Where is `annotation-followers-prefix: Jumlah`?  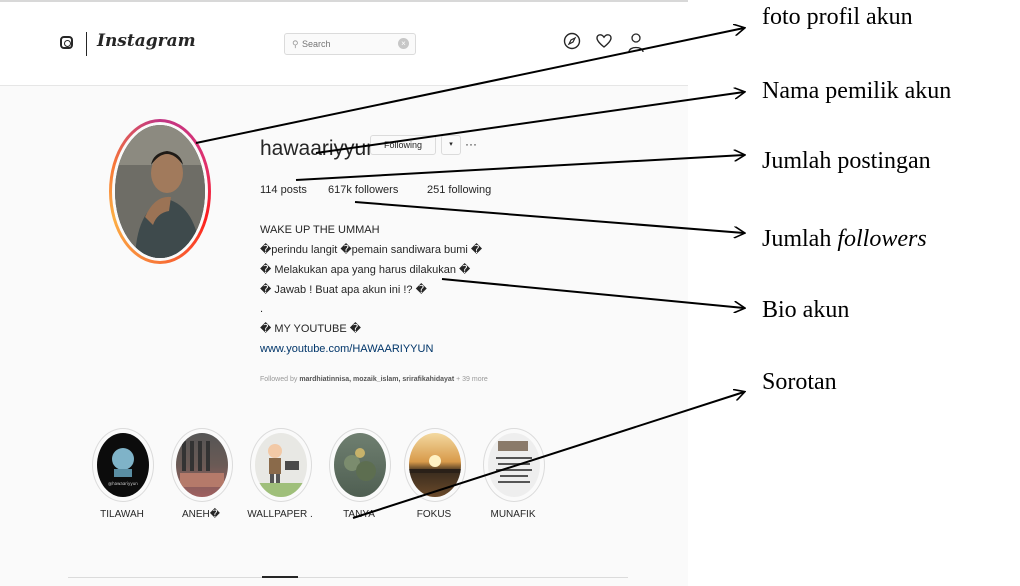
annotation-followers-prefix: Jumlah is located at coordinates (800, 239).